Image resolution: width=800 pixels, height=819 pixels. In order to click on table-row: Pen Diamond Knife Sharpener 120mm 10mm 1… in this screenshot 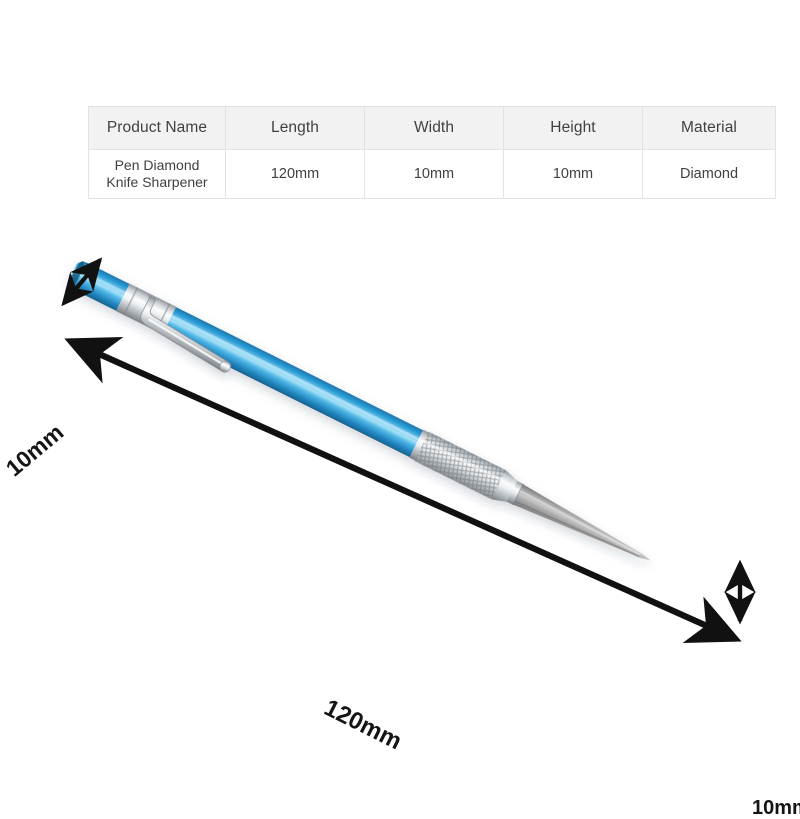, I will do `click(432, 174)`.